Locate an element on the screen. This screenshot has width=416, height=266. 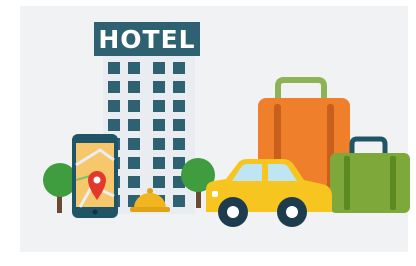
hotel-sign-text: HOTEL is located at coordinates (146, 39).